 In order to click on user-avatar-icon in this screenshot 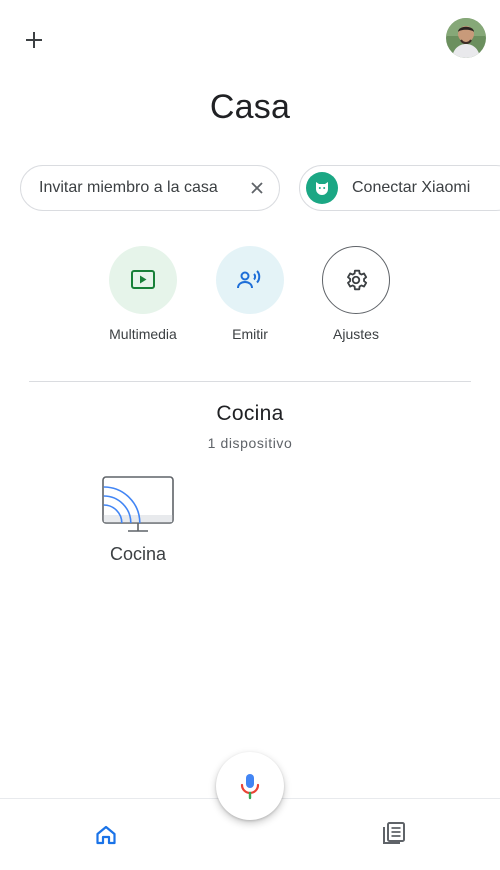, I will do `click(466, 38)`.